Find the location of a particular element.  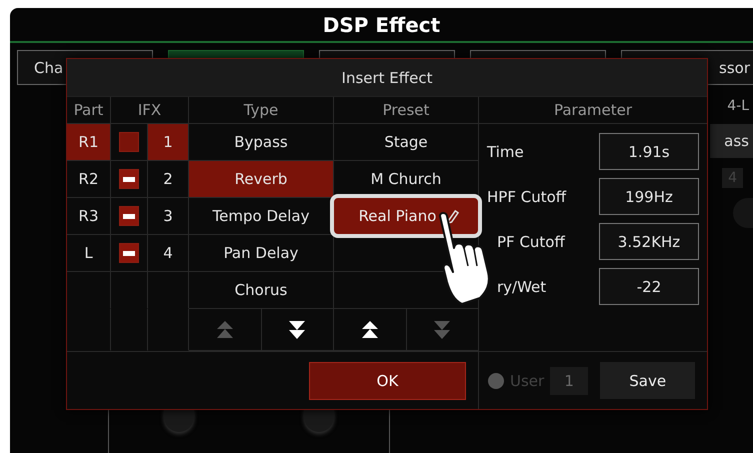

ok-button: OK is located at coordinates (387, 381).